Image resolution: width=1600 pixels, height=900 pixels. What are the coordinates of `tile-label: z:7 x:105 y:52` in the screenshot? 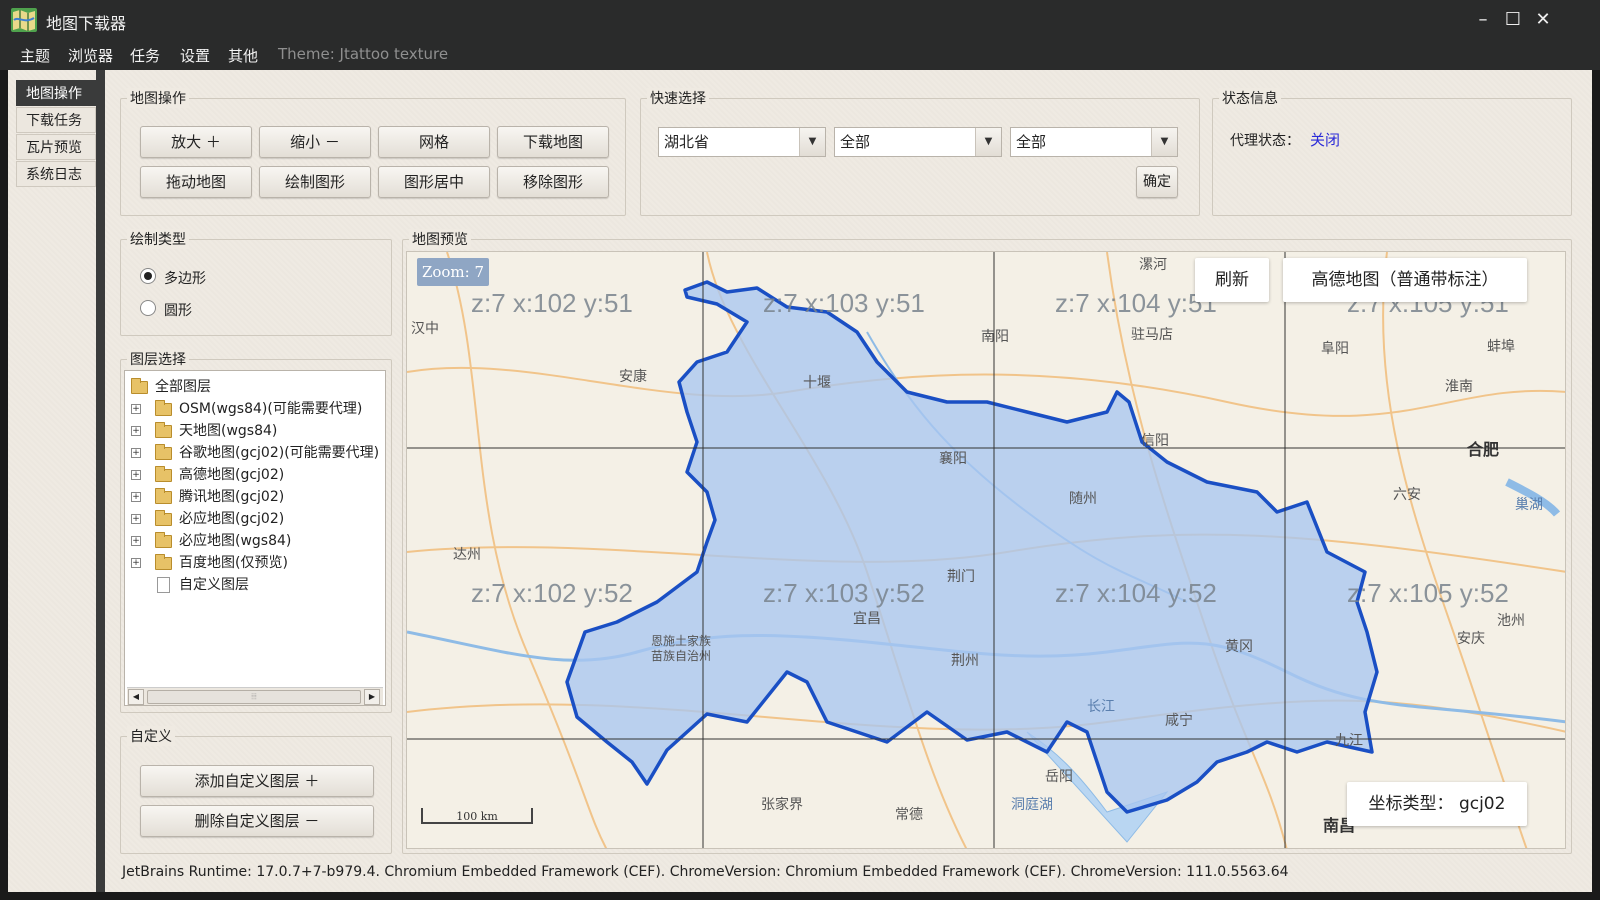 It's located at (1428, 593).